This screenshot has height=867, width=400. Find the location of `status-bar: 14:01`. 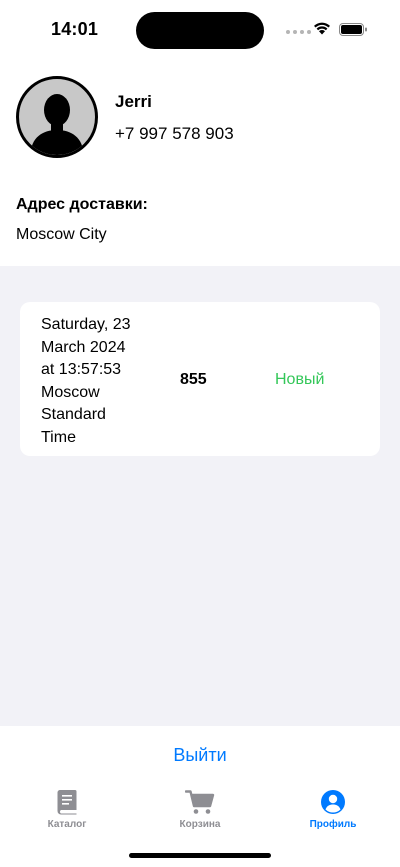

status-bar: 14:01 is located at coordinates (200, 30).